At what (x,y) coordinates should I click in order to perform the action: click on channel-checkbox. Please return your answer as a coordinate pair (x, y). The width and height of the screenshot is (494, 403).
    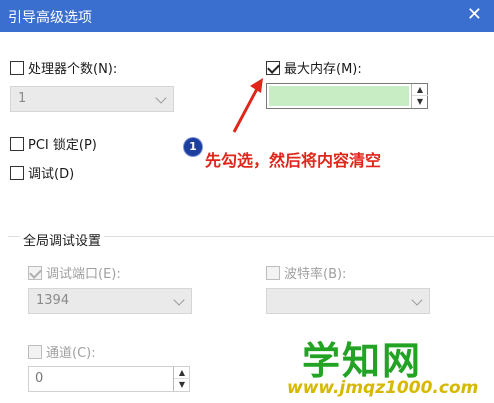
    Looking at the image, I should click on (35, 351).